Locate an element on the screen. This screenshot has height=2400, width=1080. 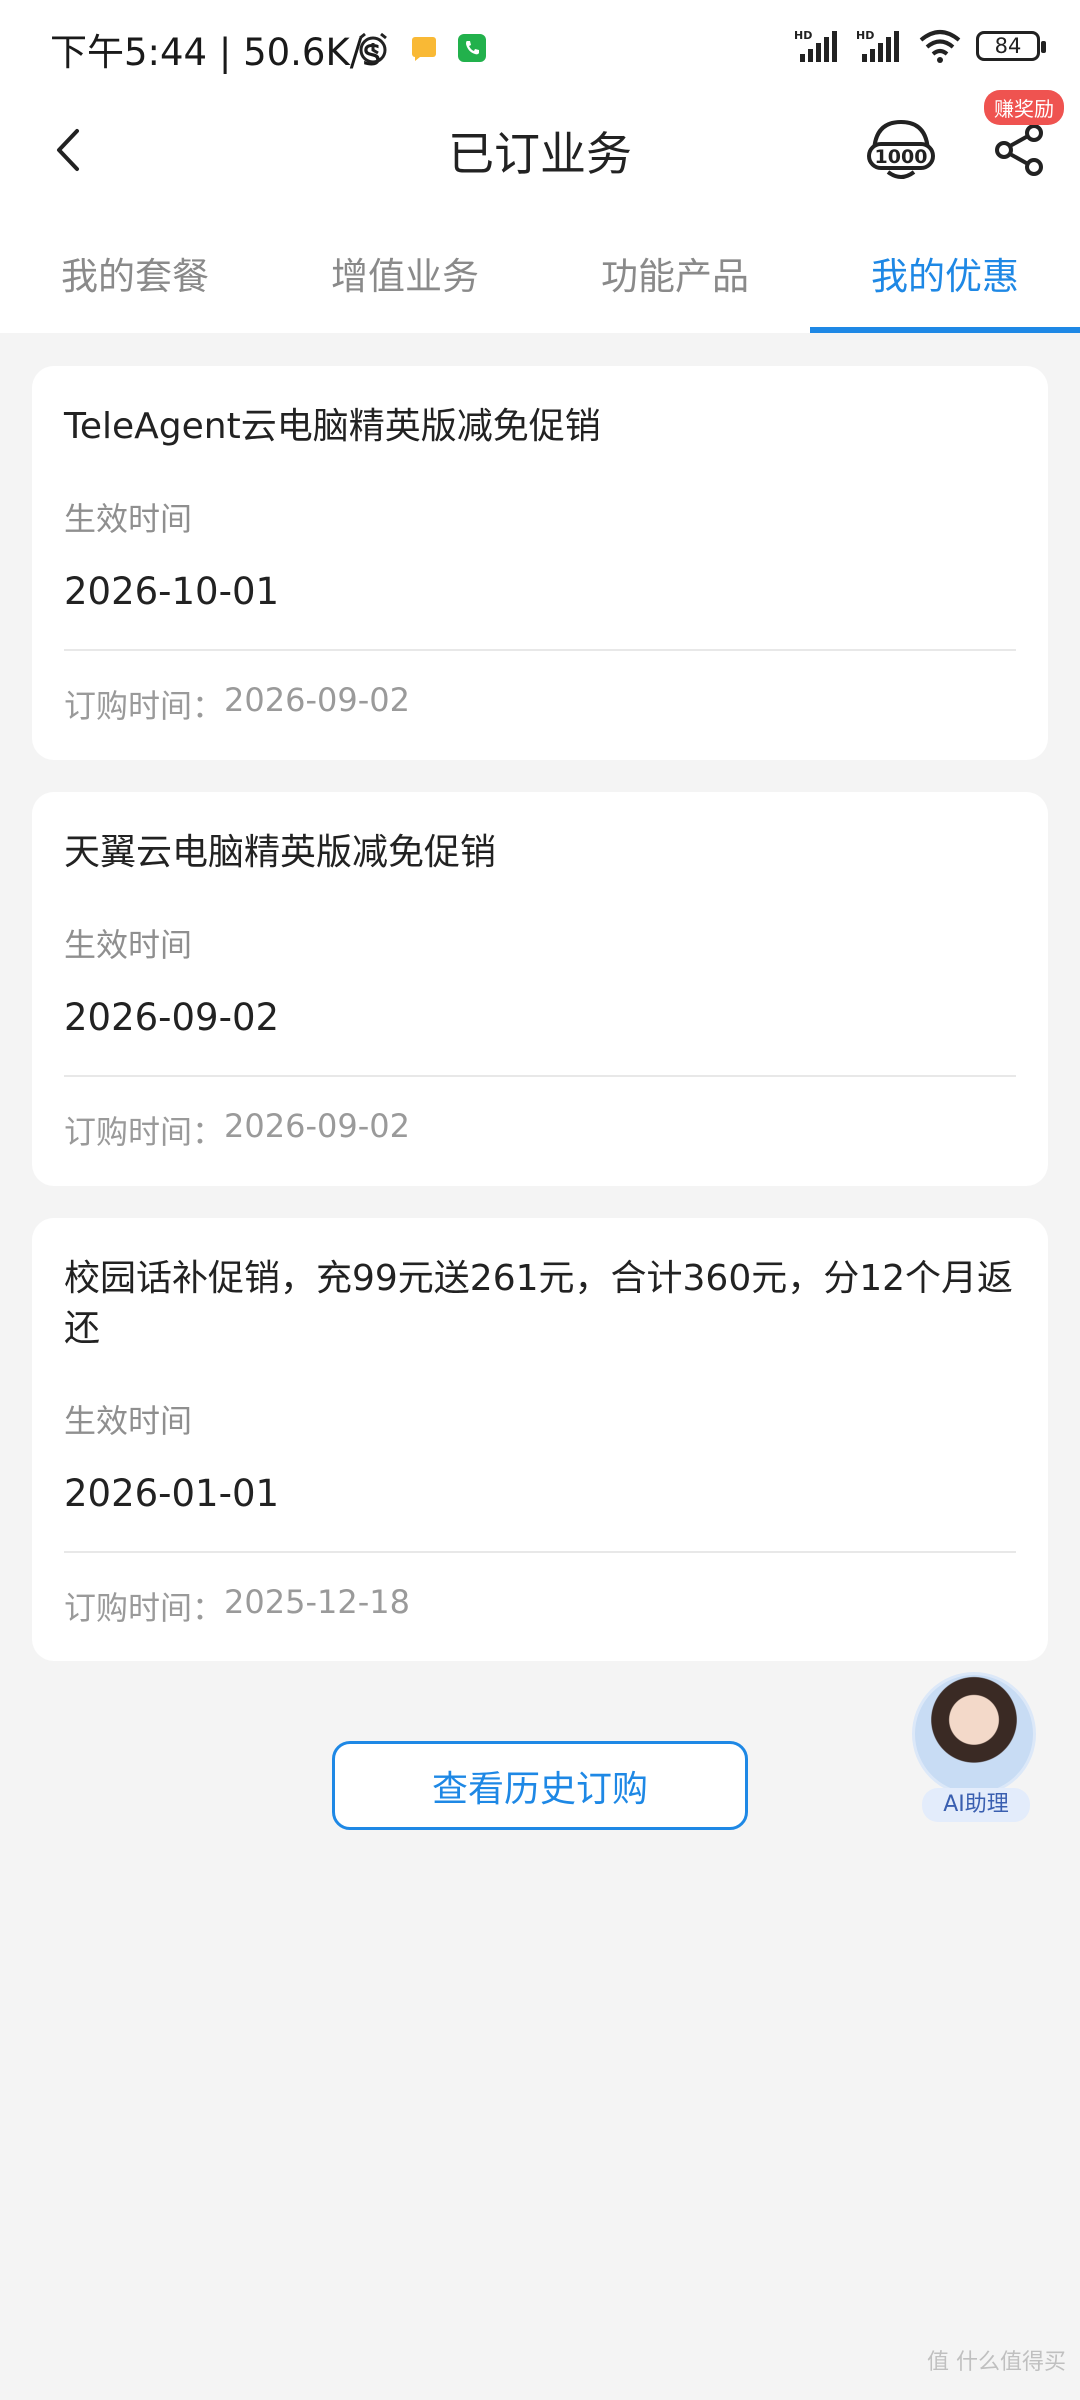
headset-10000-icon: 1000 is located at coordinates (901, 149).